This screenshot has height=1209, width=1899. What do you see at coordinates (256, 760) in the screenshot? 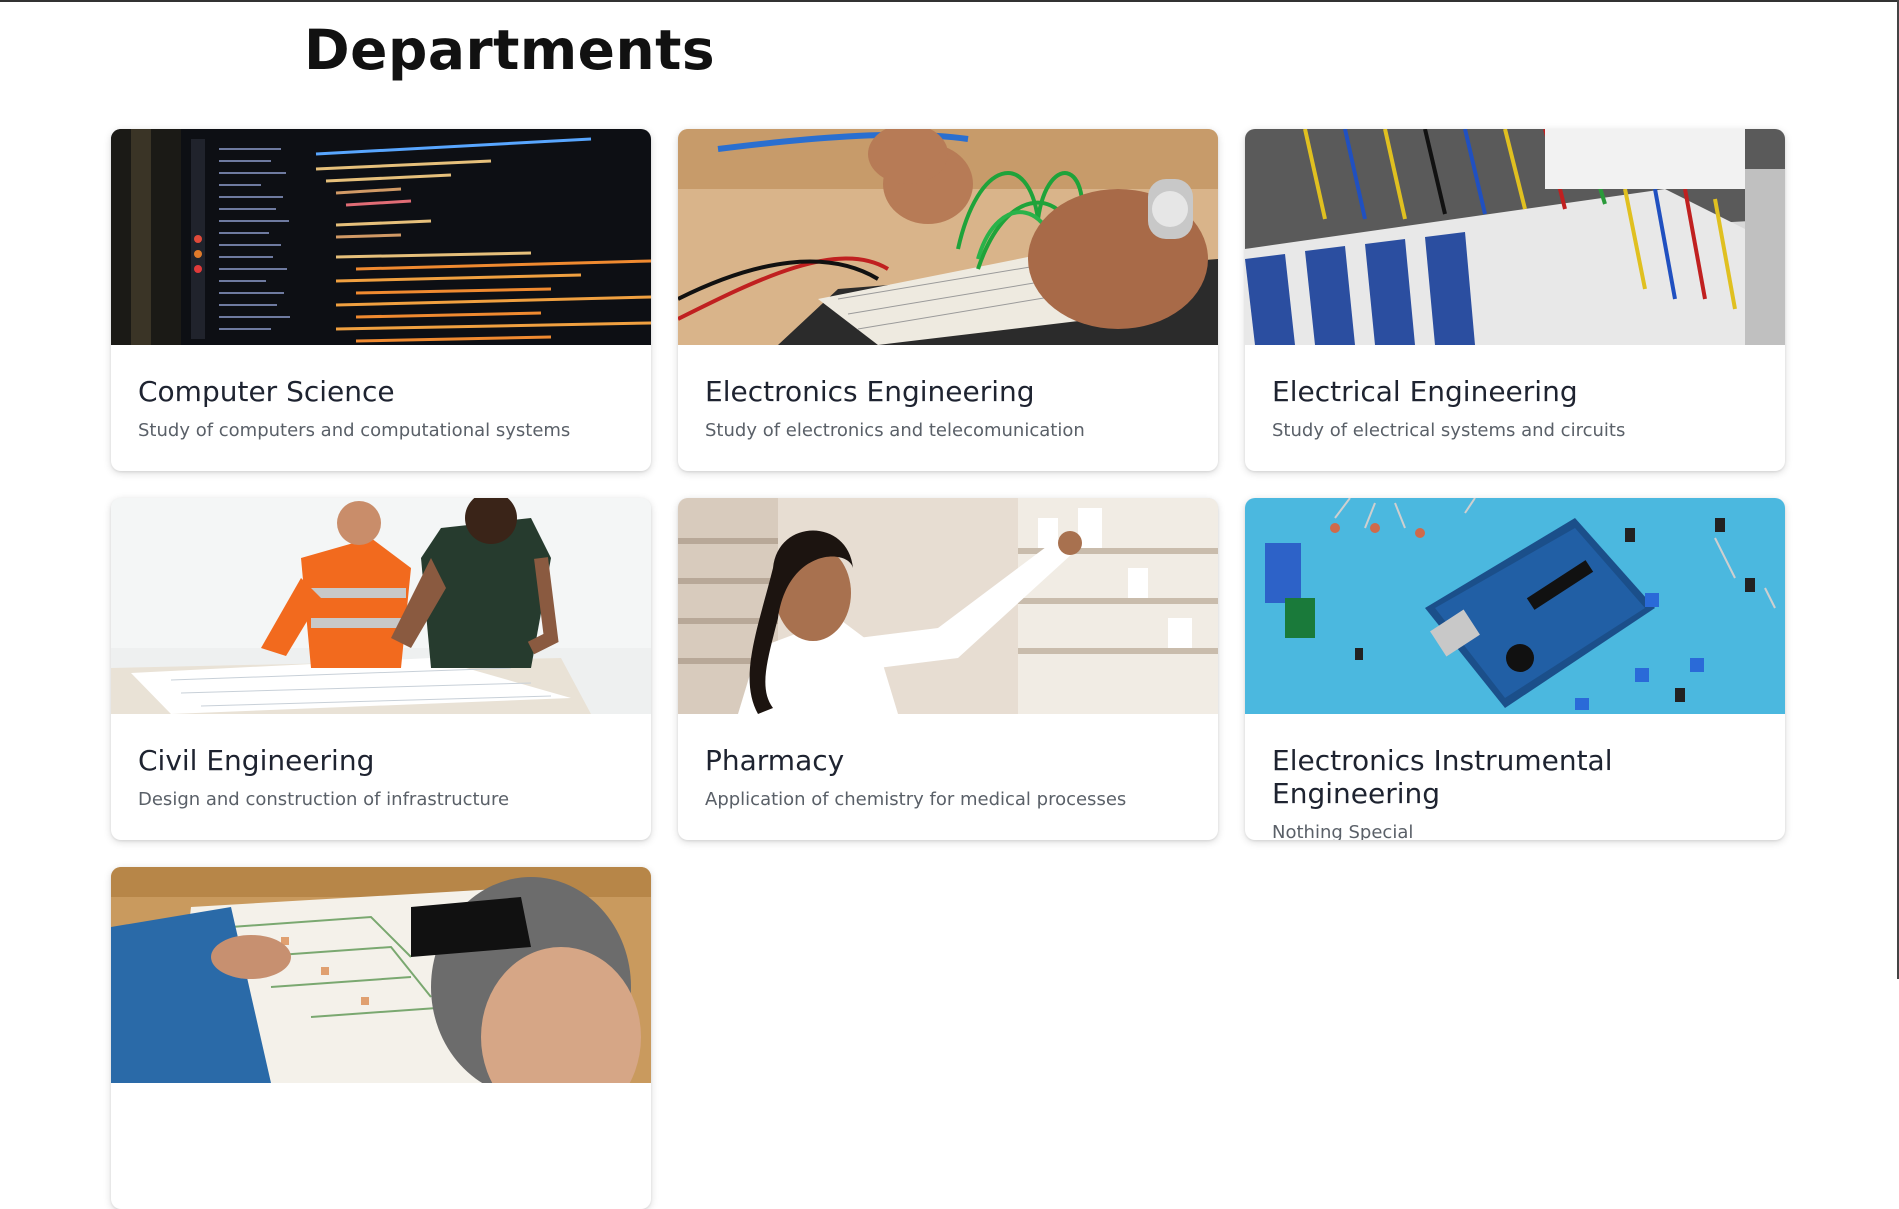
I see `card-title: Civil Engineering` at bounding box center [256, 760].